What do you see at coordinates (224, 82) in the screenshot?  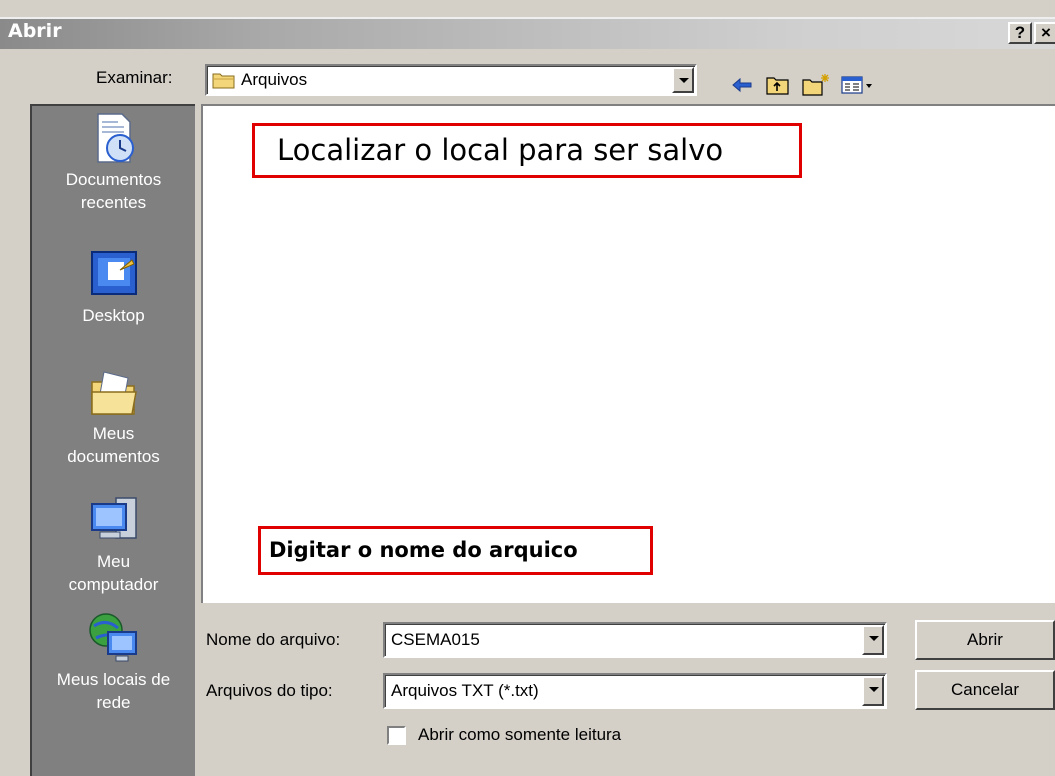 I see `folder-icon` at bounding box center [224, 82].